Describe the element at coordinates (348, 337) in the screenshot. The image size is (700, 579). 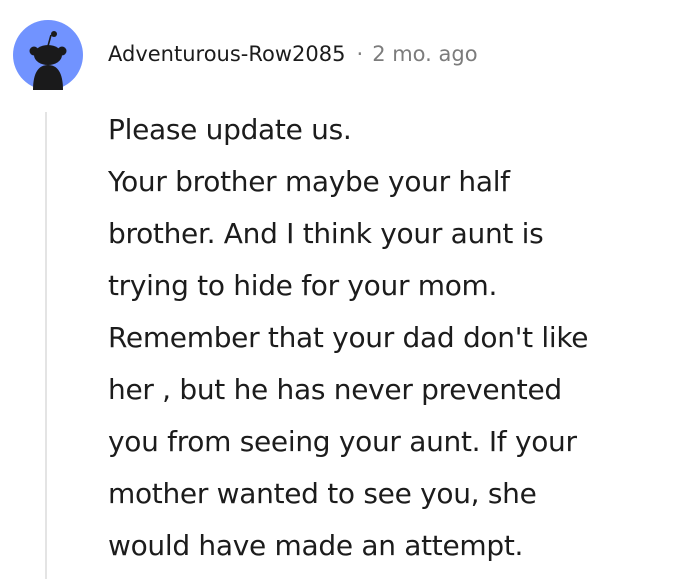
I see `comment-text-line: Remember that your dad don't like` at that location.